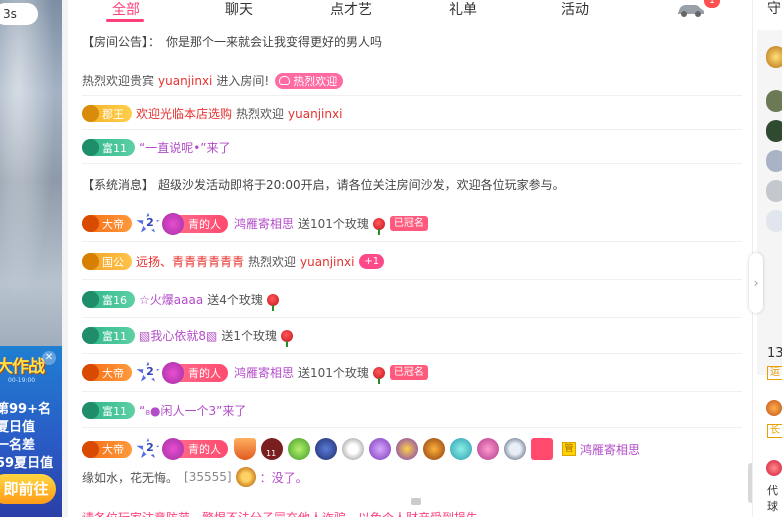 This screenshot has width=782, height=517. What do you see at coordinates (542, 449) in the screenshot?
I see `love-badge-icon` at bounding box center [542, 449].